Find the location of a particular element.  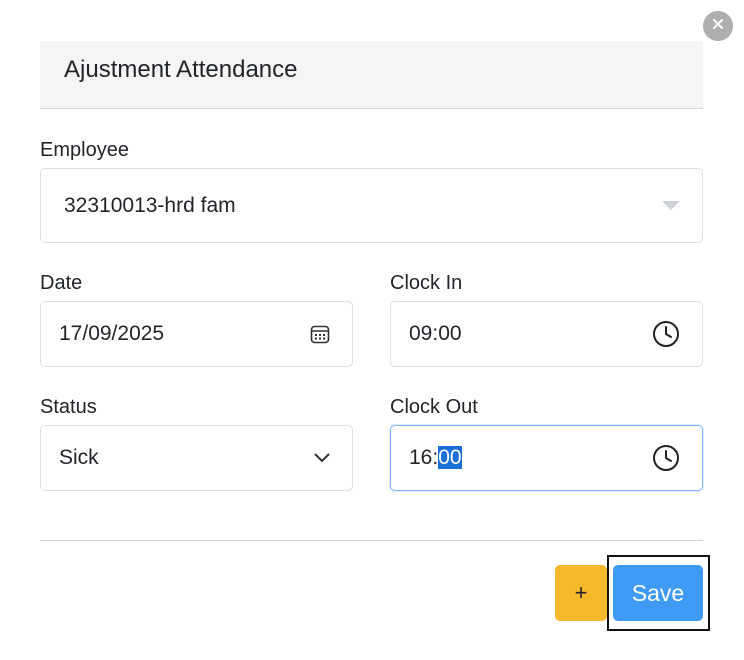

status-select: Sick is located at coordinates (196, 458).